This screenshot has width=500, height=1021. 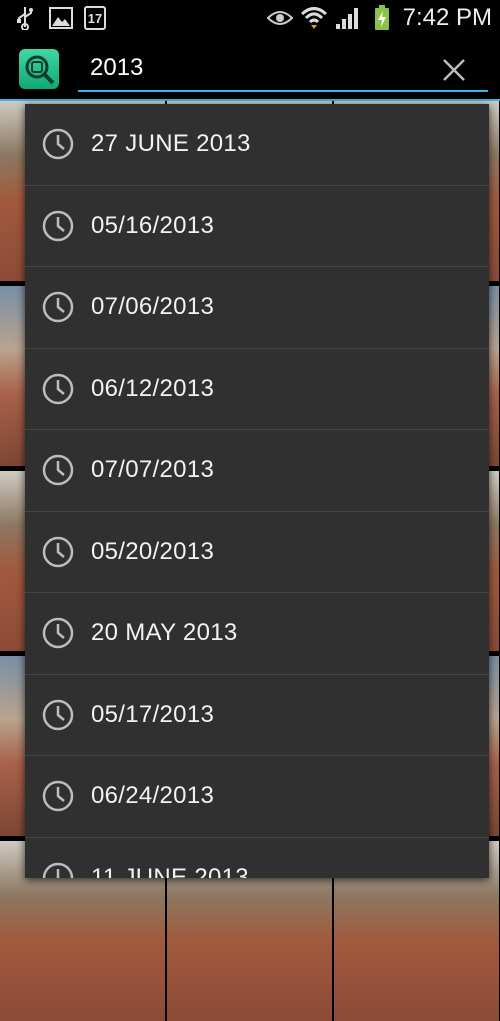 I want to click on suggestion-label: 20 MAY 2013, so click(x=164, y=633).